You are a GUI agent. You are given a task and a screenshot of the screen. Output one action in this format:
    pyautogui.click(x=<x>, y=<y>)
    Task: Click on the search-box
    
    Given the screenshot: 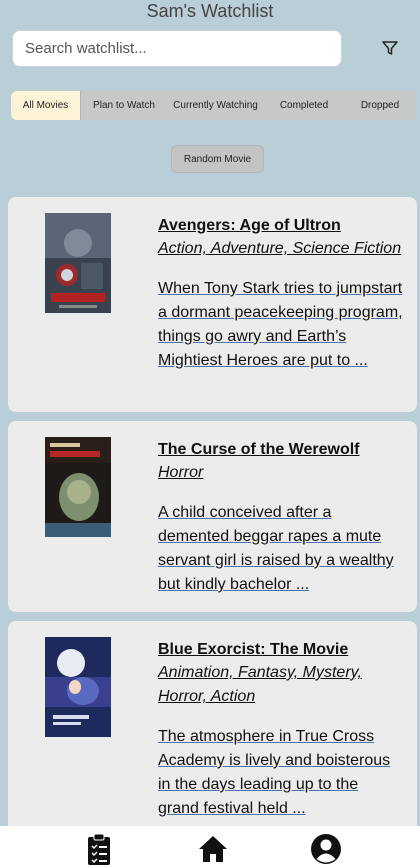 What is the action you would take?
    pyautogui.click(x=177, y=48)
    